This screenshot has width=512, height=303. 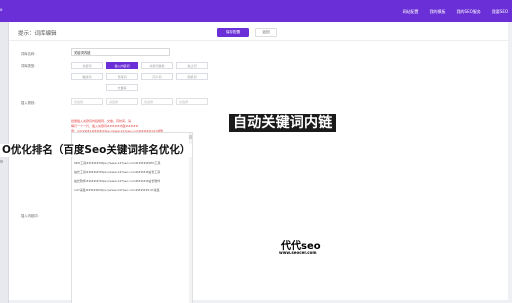 What do you see at coordinates (87, 76) in the screenshot?
I see `type-option: 敏感词` at bounding box center [87, 76].